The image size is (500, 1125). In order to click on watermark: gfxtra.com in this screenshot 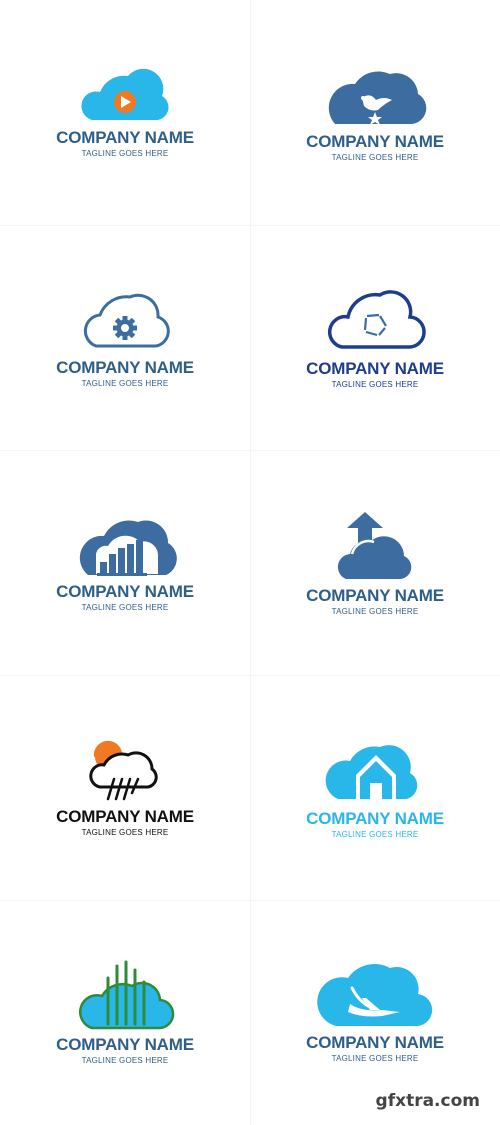, I will do `click(427, 1101)`.